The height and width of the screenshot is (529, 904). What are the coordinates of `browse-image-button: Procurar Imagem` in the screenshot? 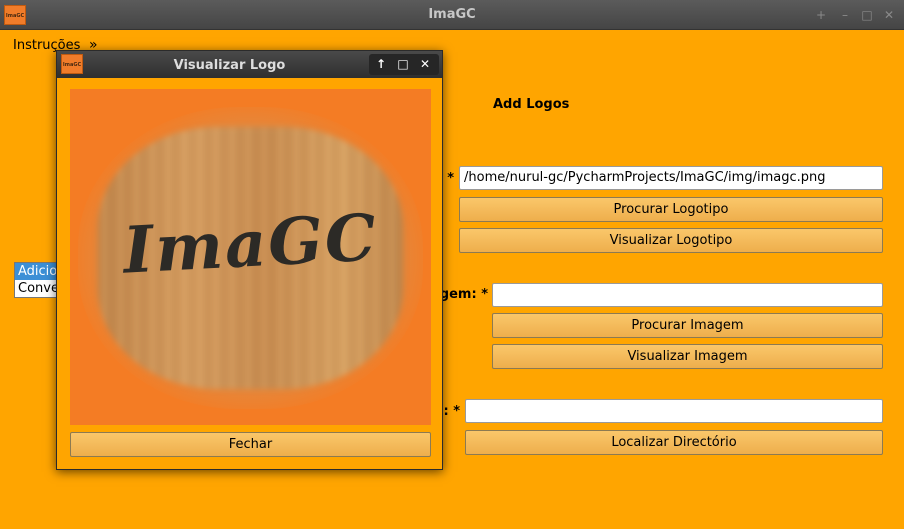 It's located at (687, 325).